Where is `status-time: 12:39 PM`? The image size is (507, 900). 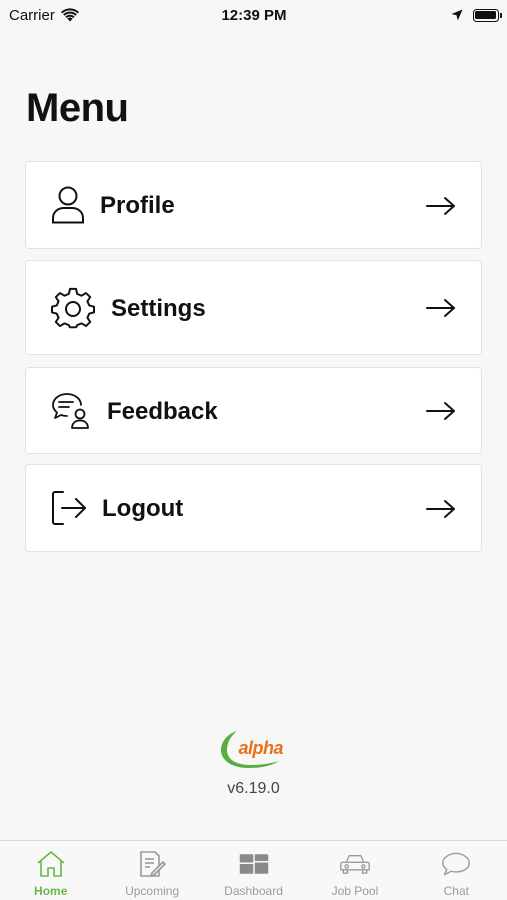 status-time: 12:39 PM is located at coordinates (254, 15).